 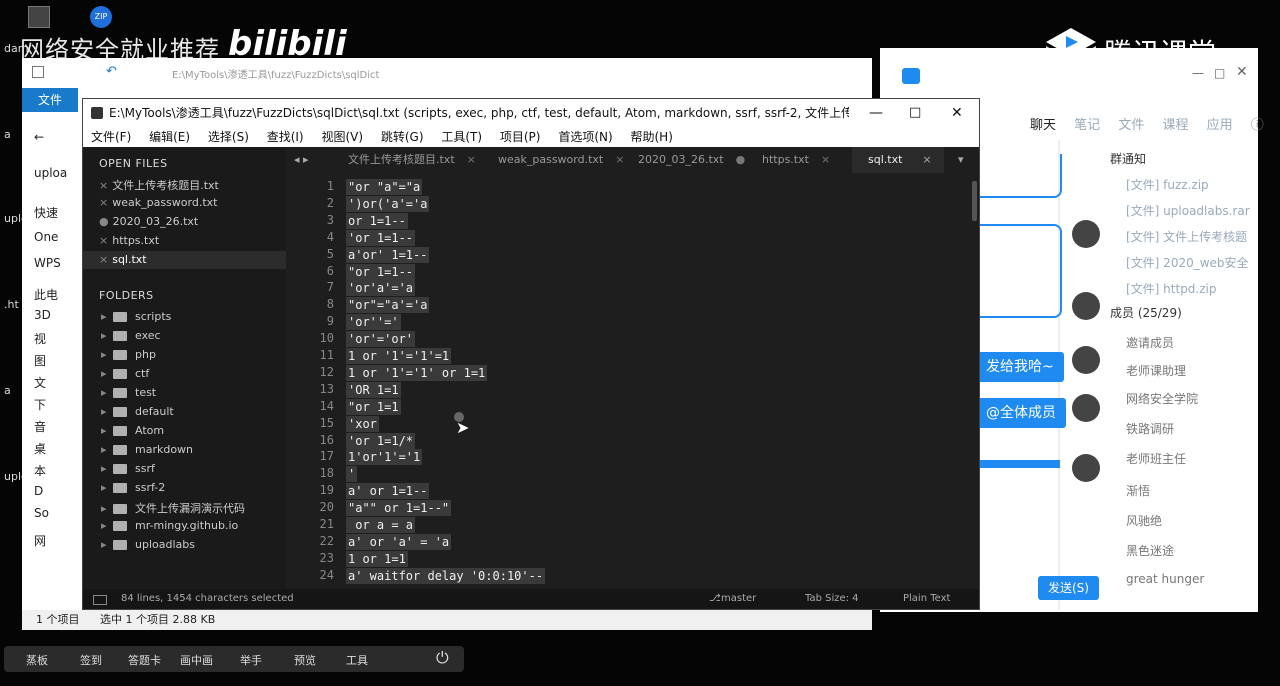 What do you see at coordinates (399, 541) in the screenshot?
I see `code-line: a' or 'a' = 'a` at bounding box center [399, 541].